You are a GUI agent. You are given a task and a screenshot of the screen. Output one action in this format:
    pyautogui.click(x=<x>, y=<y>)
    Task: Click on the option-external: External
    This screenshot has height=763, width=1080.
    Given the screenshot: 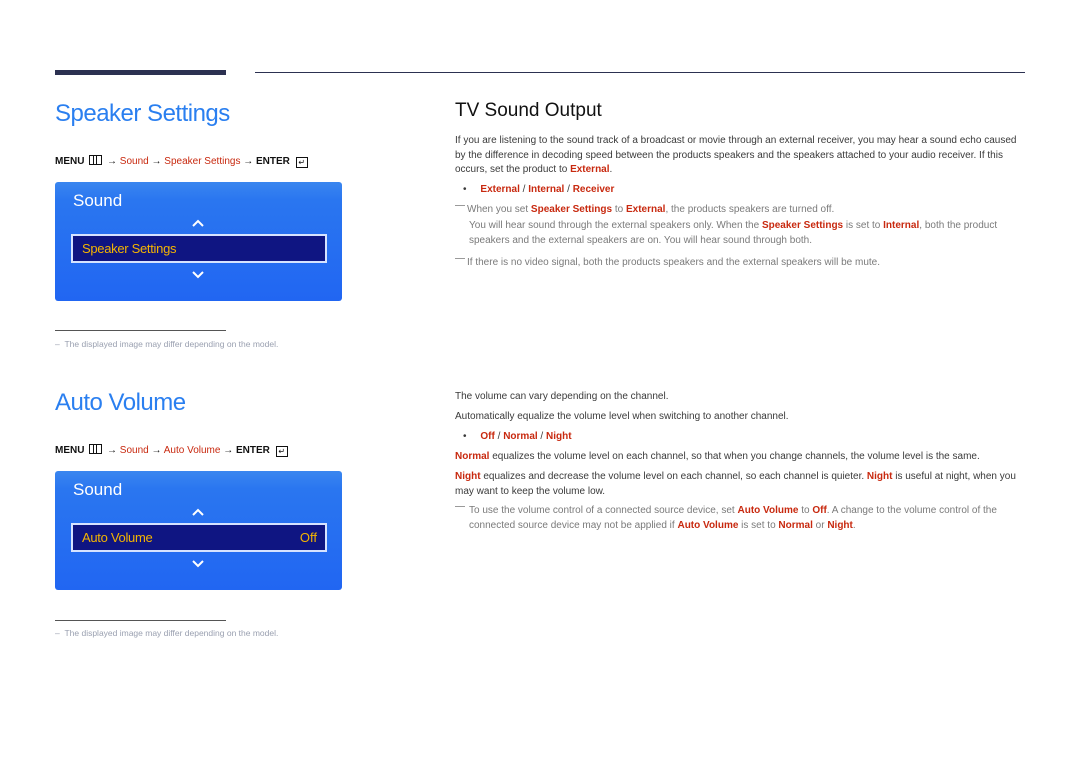 What is the action you would take?
    pyautogui.click(x=500, y=189)
    